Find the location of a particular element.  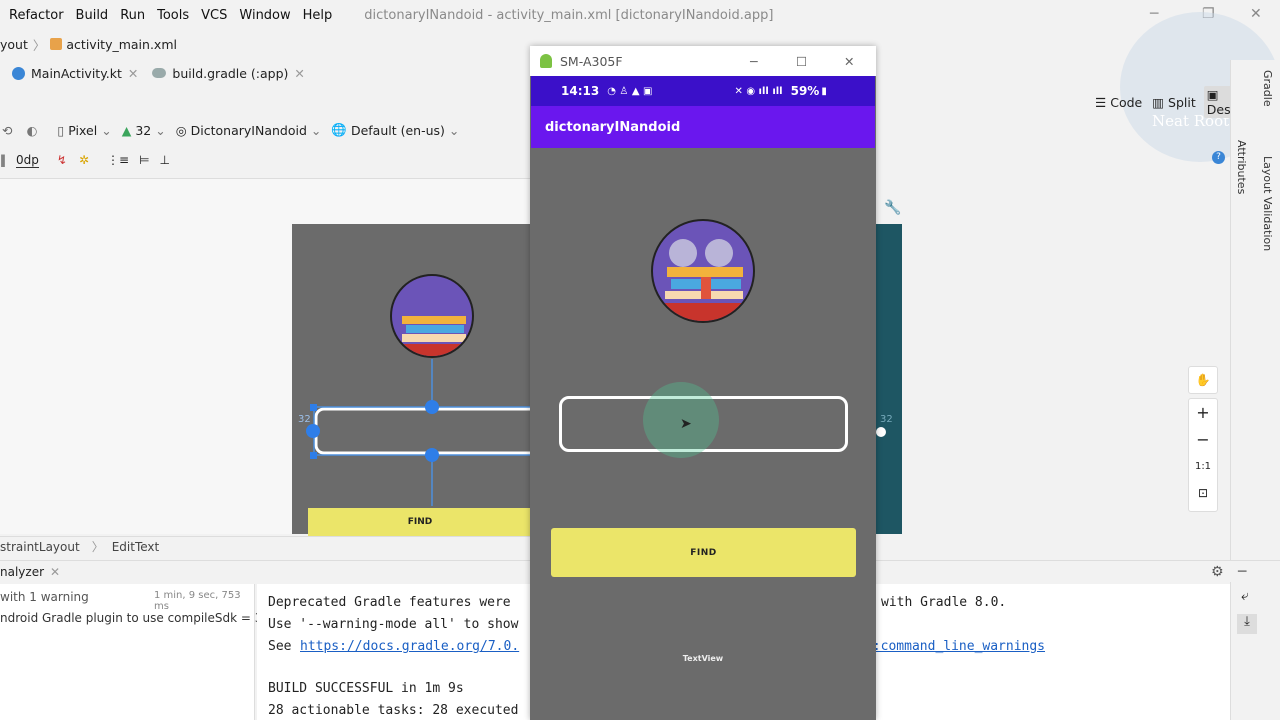

app-bar: dictonaryINandoid is located at coordinates (703, 127).